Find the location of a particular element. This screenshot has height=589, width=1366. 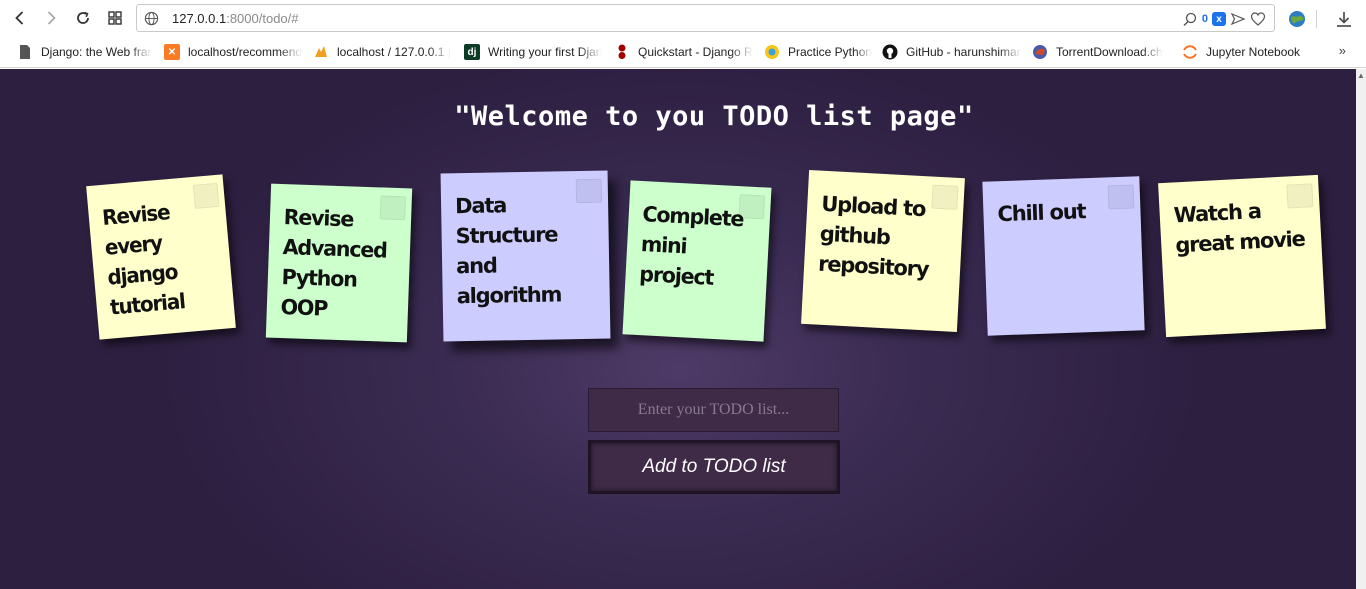

vpn-globe-icon is located at coordinates (1297, 19).